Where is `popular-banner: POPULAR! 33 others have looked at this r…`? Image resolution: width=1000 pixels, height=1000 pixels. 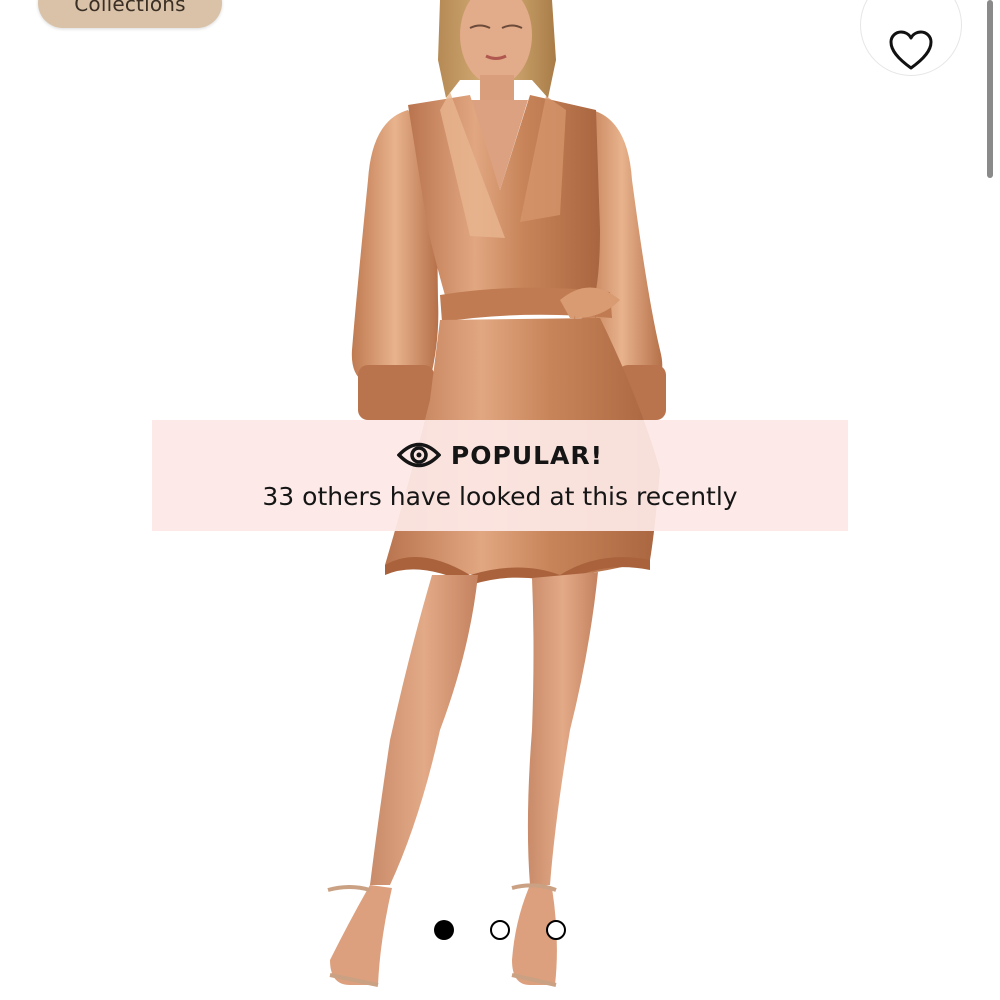
popular-banner: POPULAR! 33 others have looked at this r… is located at coordinates (500, 475).